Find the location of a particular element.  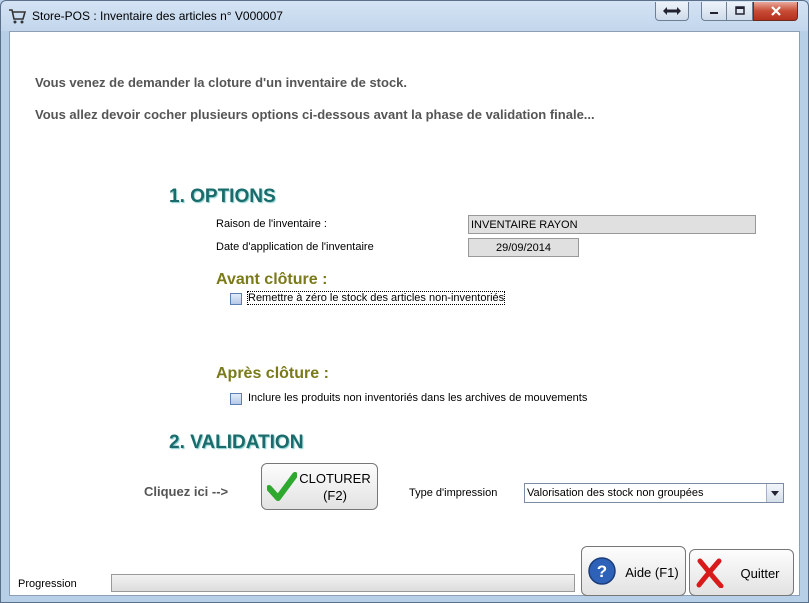

include-archives-checkbox is located at coordinates (236, 399).